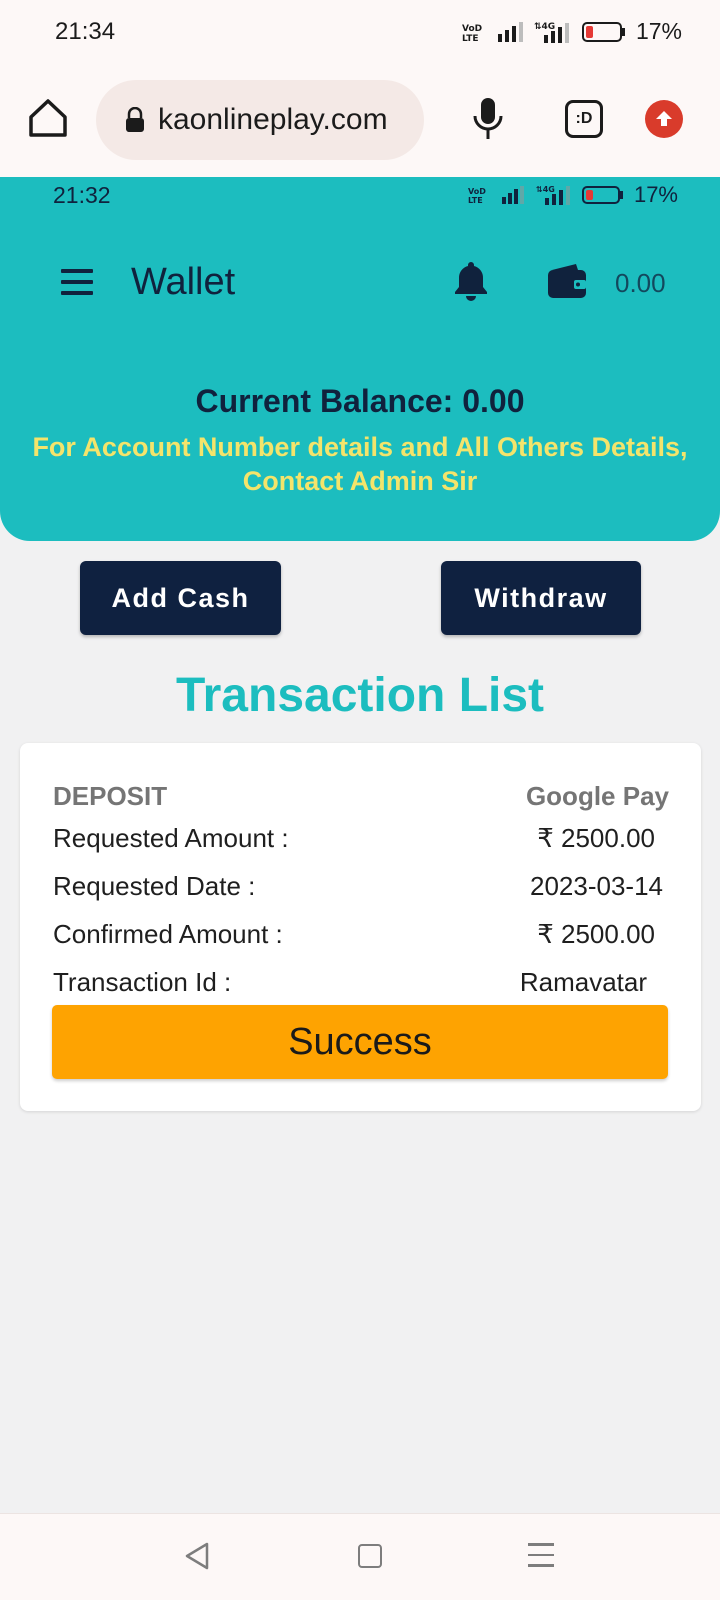 The width and height of the screenshot is (720, 1600). I want to click on payment-method: Google Pay, so click(597, 796).